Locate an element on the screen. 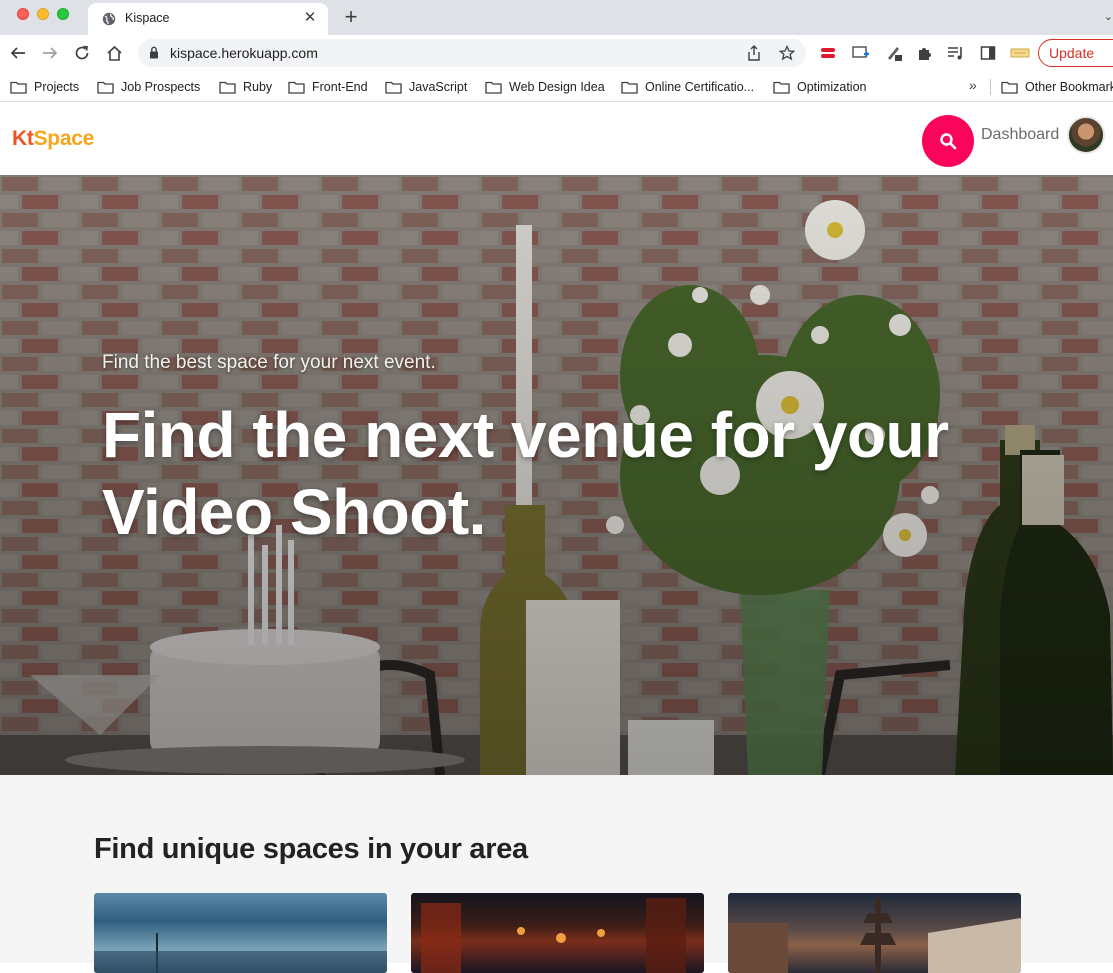 This screenshot has height=973, width=1113. bookmark-job-prospects: Job Prospects is located at coordinates (148, 87).